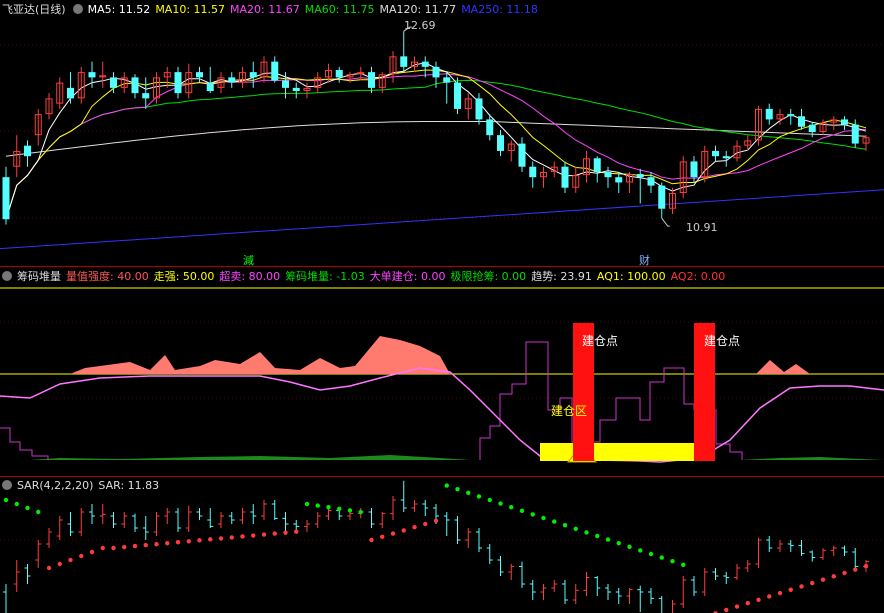  I want to click on param-extreme-grab: 极限抢筹: 0.00, so click(488, 276).